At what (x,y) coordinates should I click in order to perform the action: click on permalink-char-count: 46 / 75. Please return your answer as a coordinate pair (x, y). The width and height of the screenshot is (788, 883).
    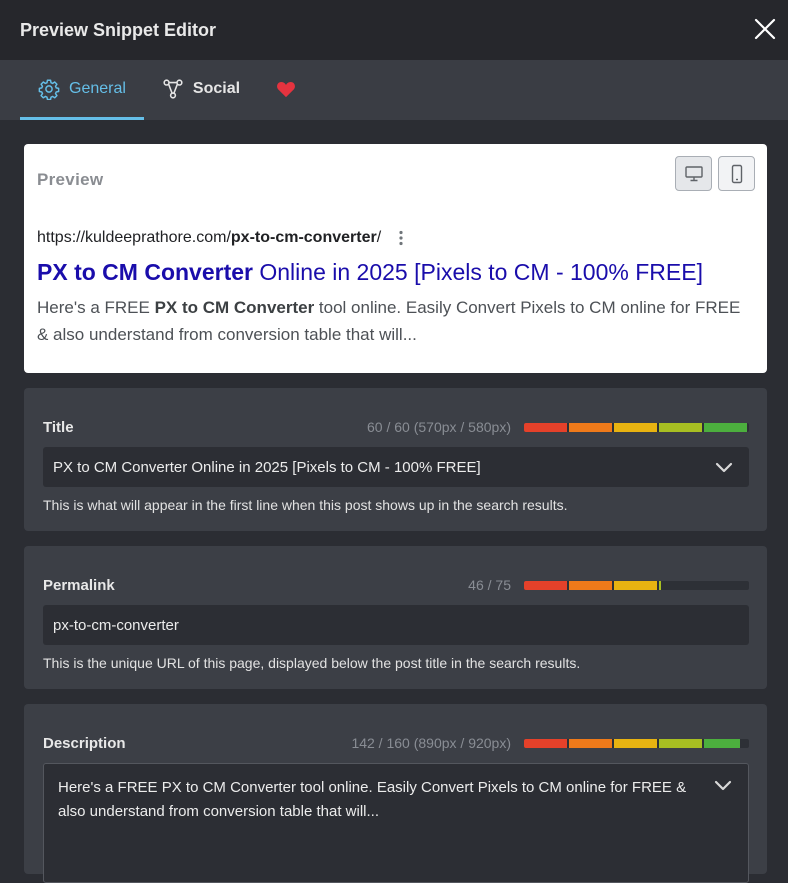
    Looking at the image, I should click on (489, 585).